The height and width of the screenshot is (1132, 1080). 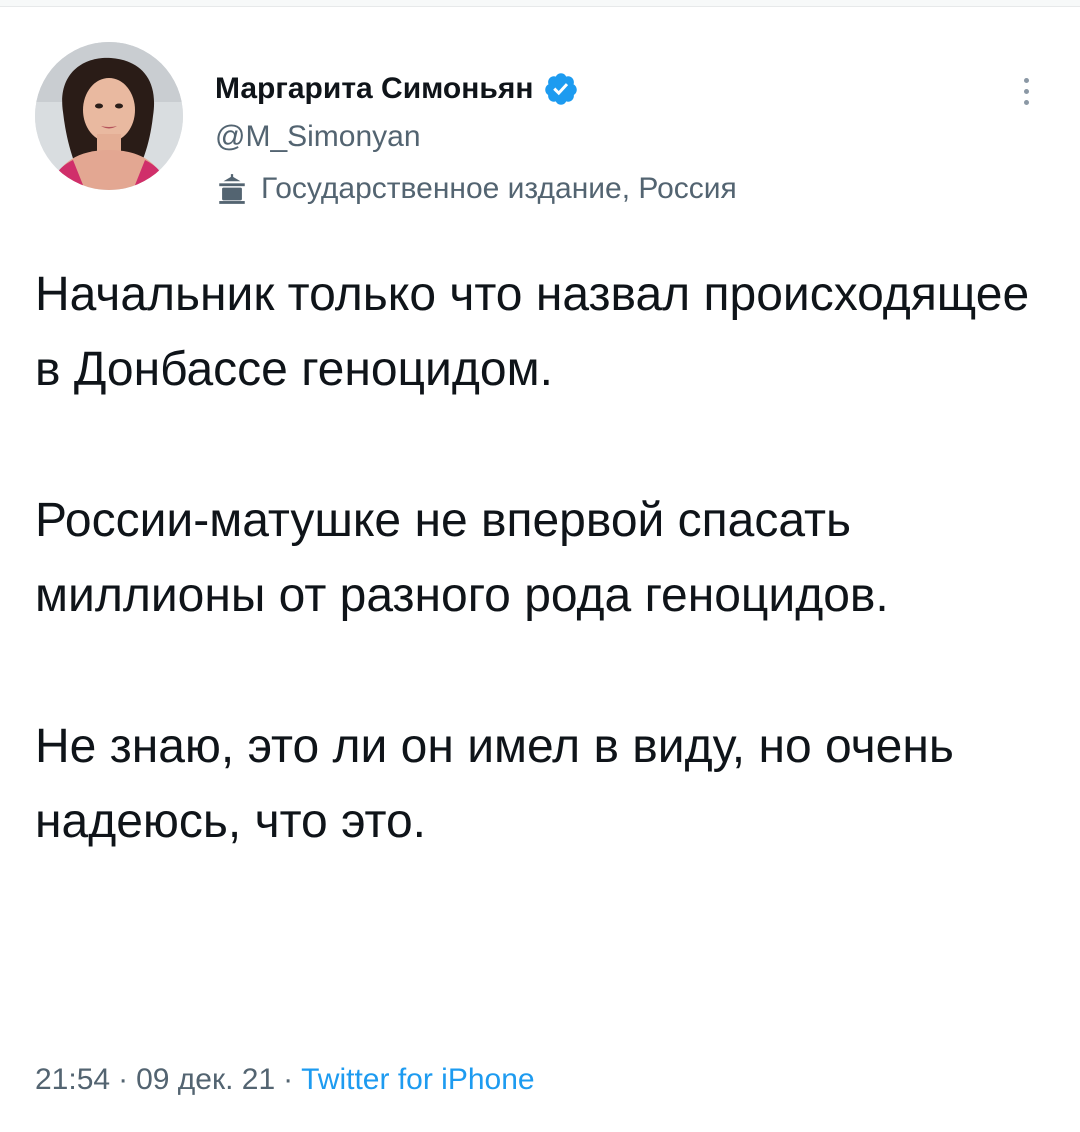 I want to click on verified-badge-icon, so click(x=561, y=89).